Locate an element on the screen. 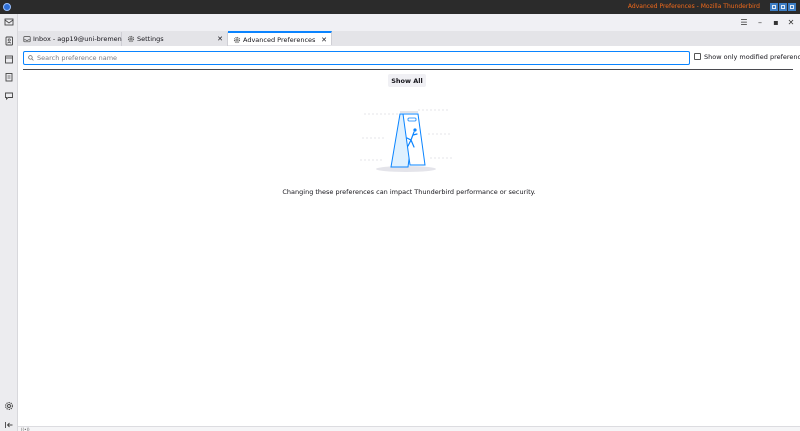 The height and width of the screenshot is (431, 800). status-bar: ((•)) is located at coordinates (409, 428).